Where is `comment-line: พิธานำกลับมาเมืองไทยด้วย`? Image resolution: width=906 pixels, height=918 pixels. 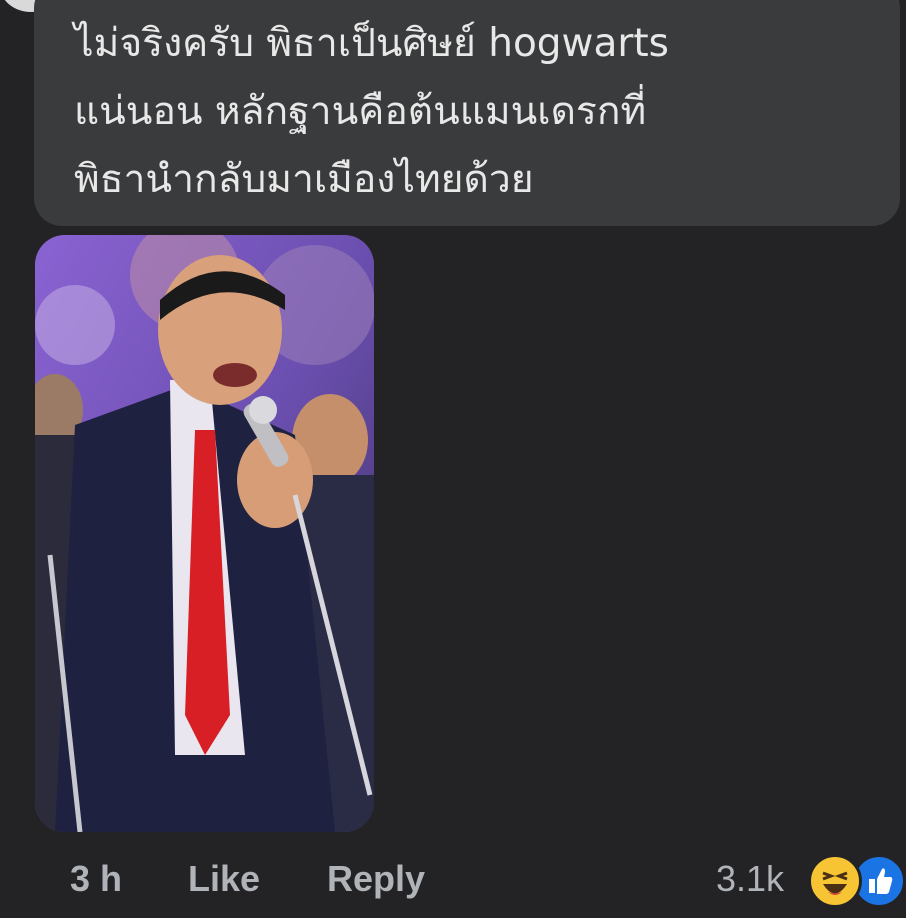 comment-line: พิธานำกลับมาเมืองไทยด้วย is located at coordinates (304, 179).